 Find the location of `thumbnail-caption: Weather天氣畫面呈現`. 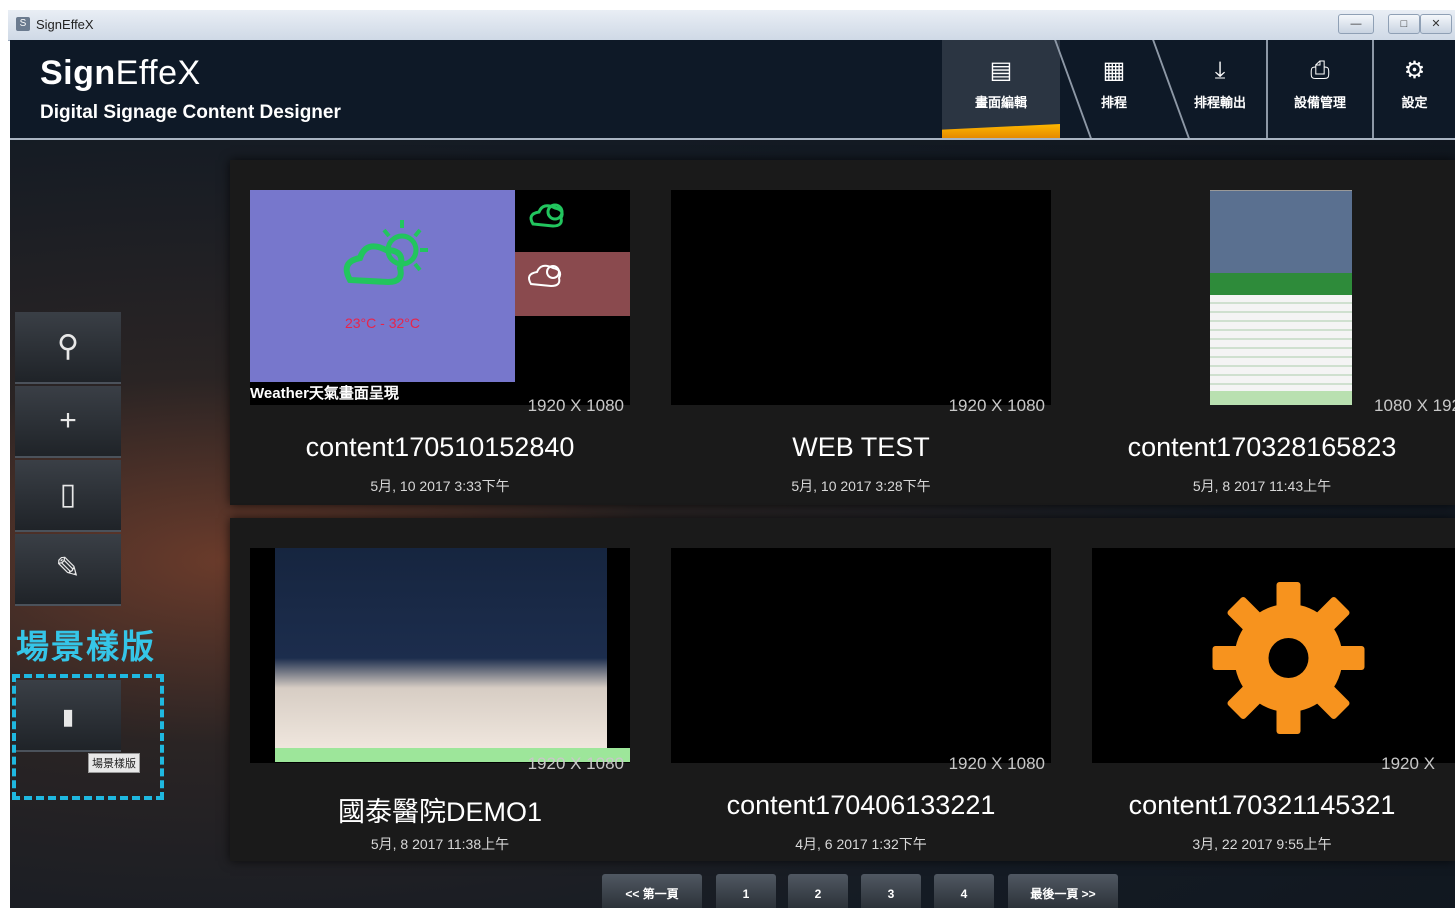

thumbnail-caption: Weather天氣畫面呈現 is located at coordinates (324, 393).